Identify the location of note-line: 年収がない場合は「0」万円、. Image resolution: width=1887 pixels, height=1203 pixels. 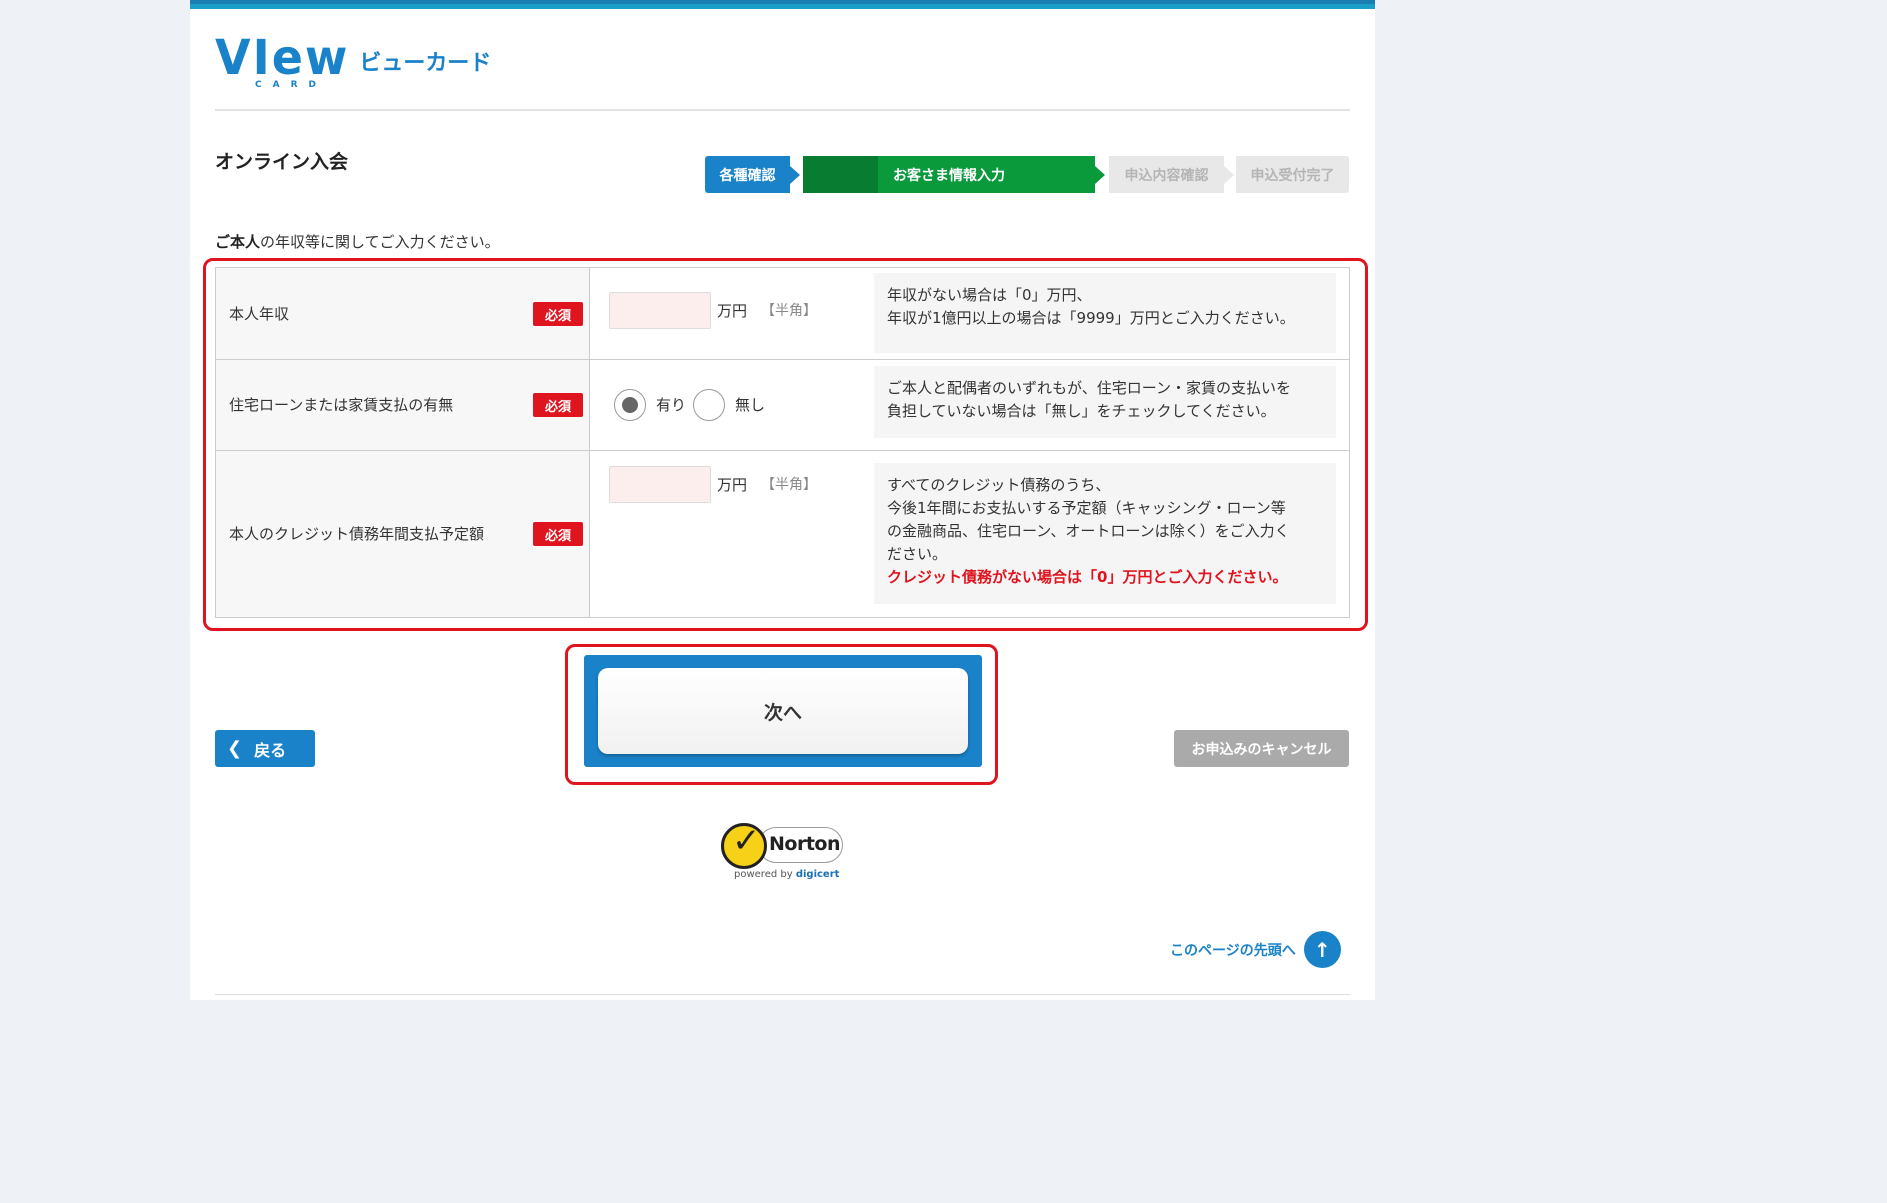
(989, 295).